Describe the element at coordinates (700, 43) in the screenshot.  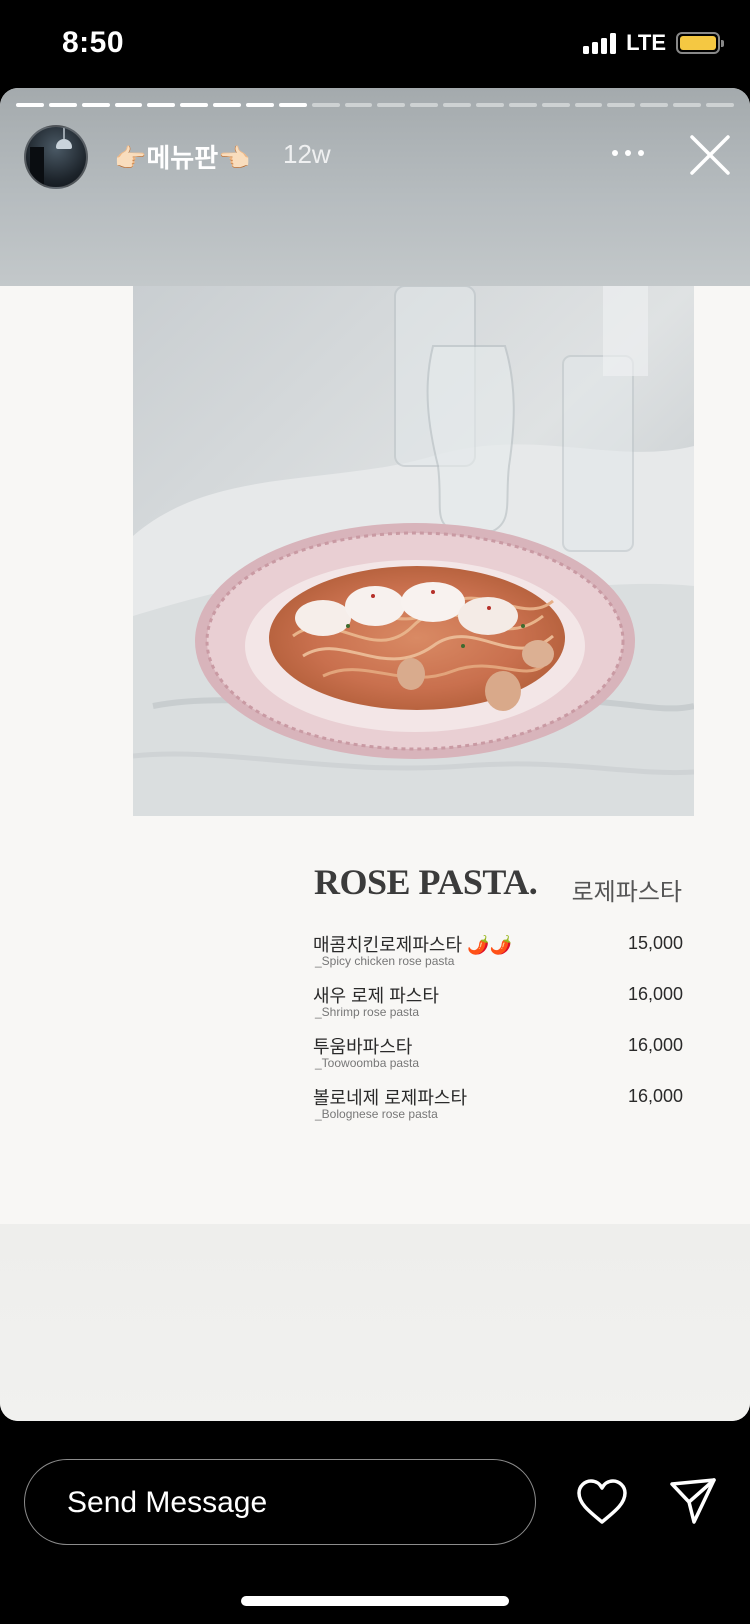
I see `battery-icon` at that location.